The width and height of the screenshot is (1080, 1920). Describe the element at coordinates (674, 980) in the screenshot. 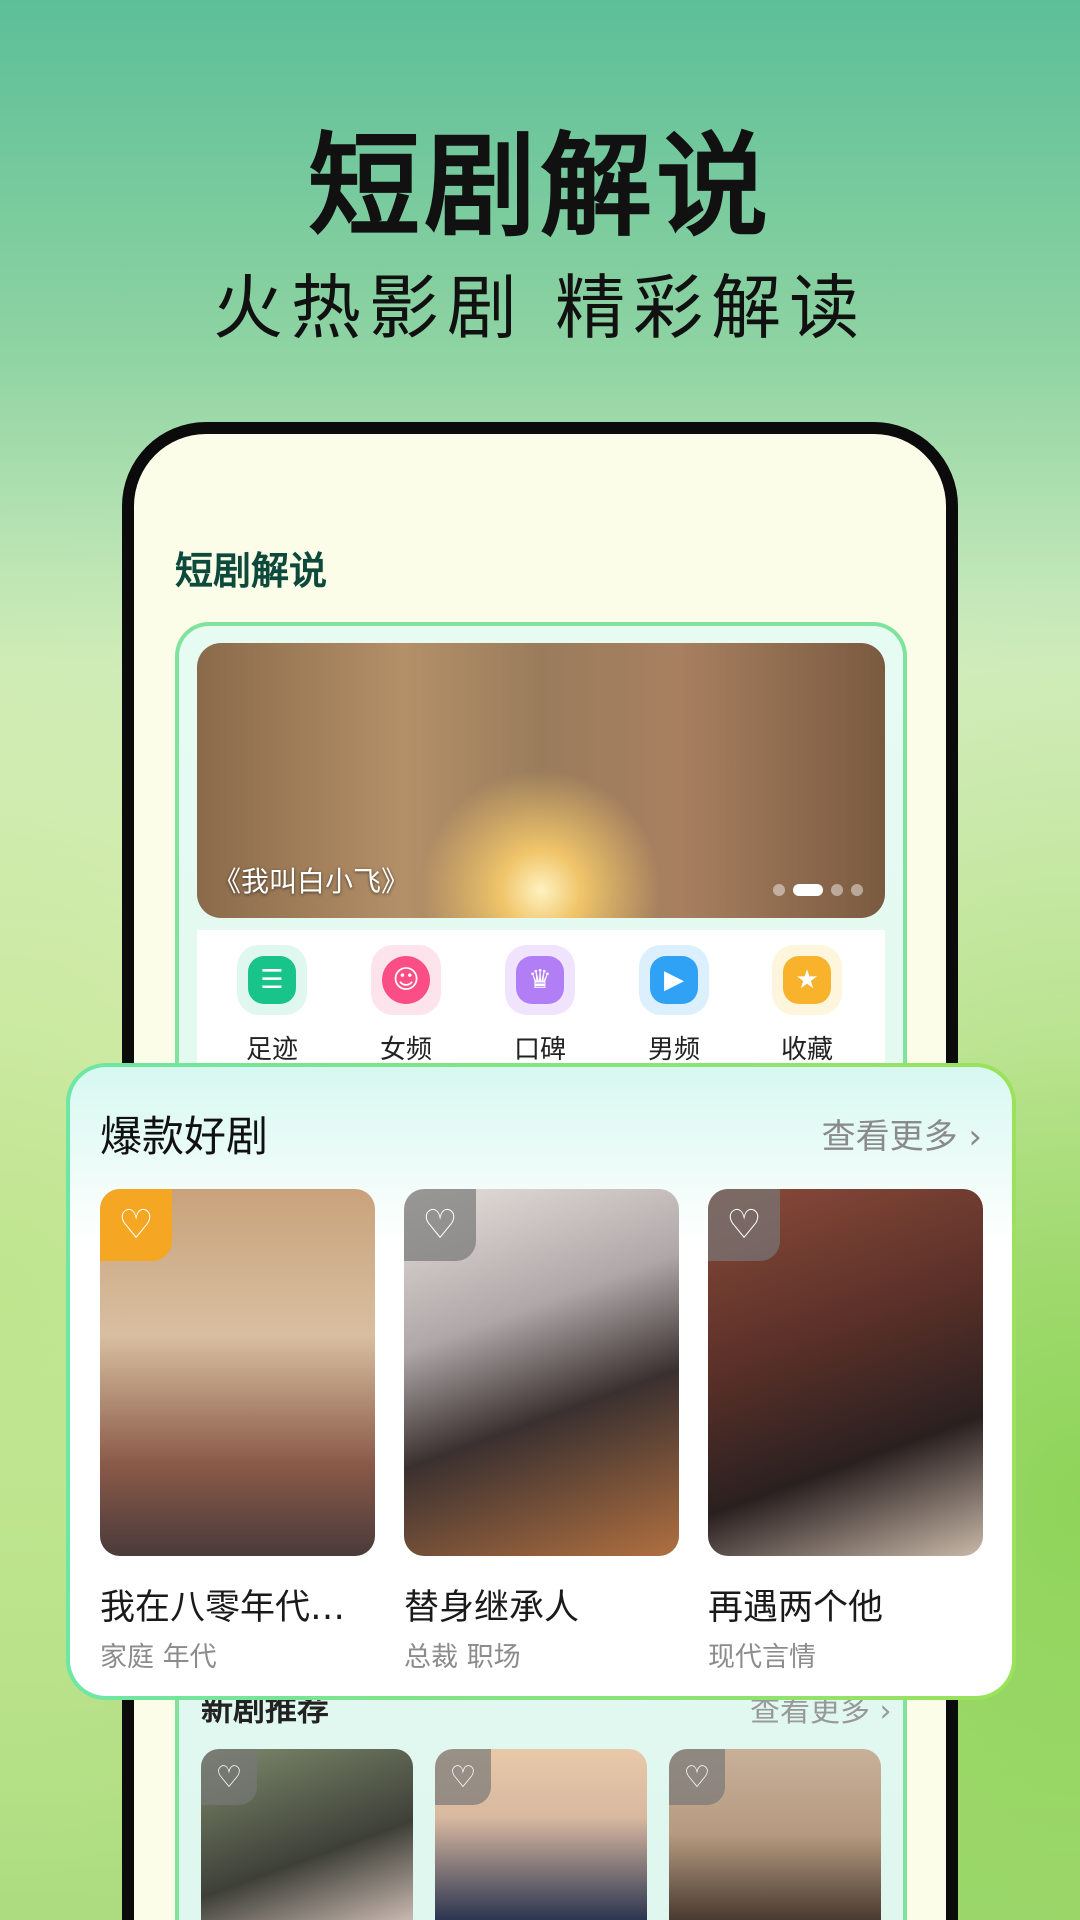

I see `play-icon: ▶` at that location.